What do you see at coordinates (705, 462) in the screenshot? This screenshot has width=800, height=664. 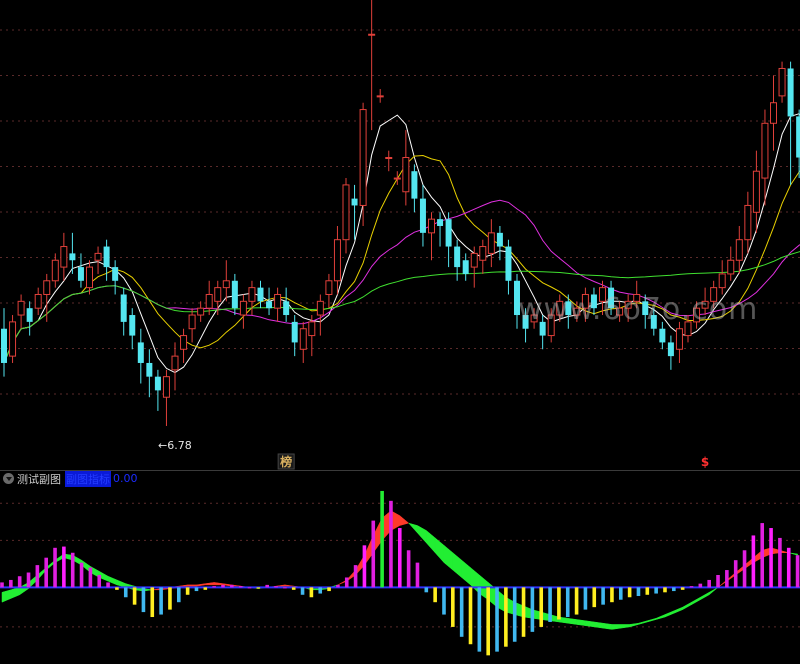 I see `signal-marker: $` at bounding box center [705, 462].